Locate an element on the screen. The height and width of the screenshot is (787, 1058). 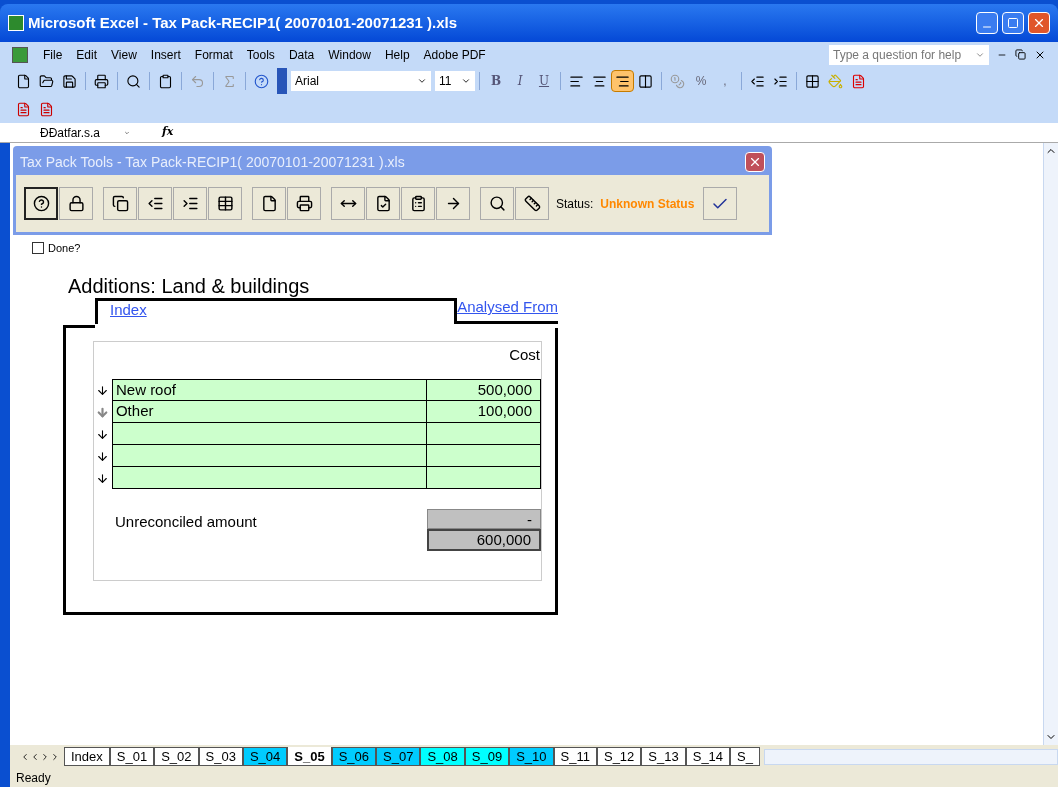
unreconciled-cell: - is located at coordinates (483, 519).